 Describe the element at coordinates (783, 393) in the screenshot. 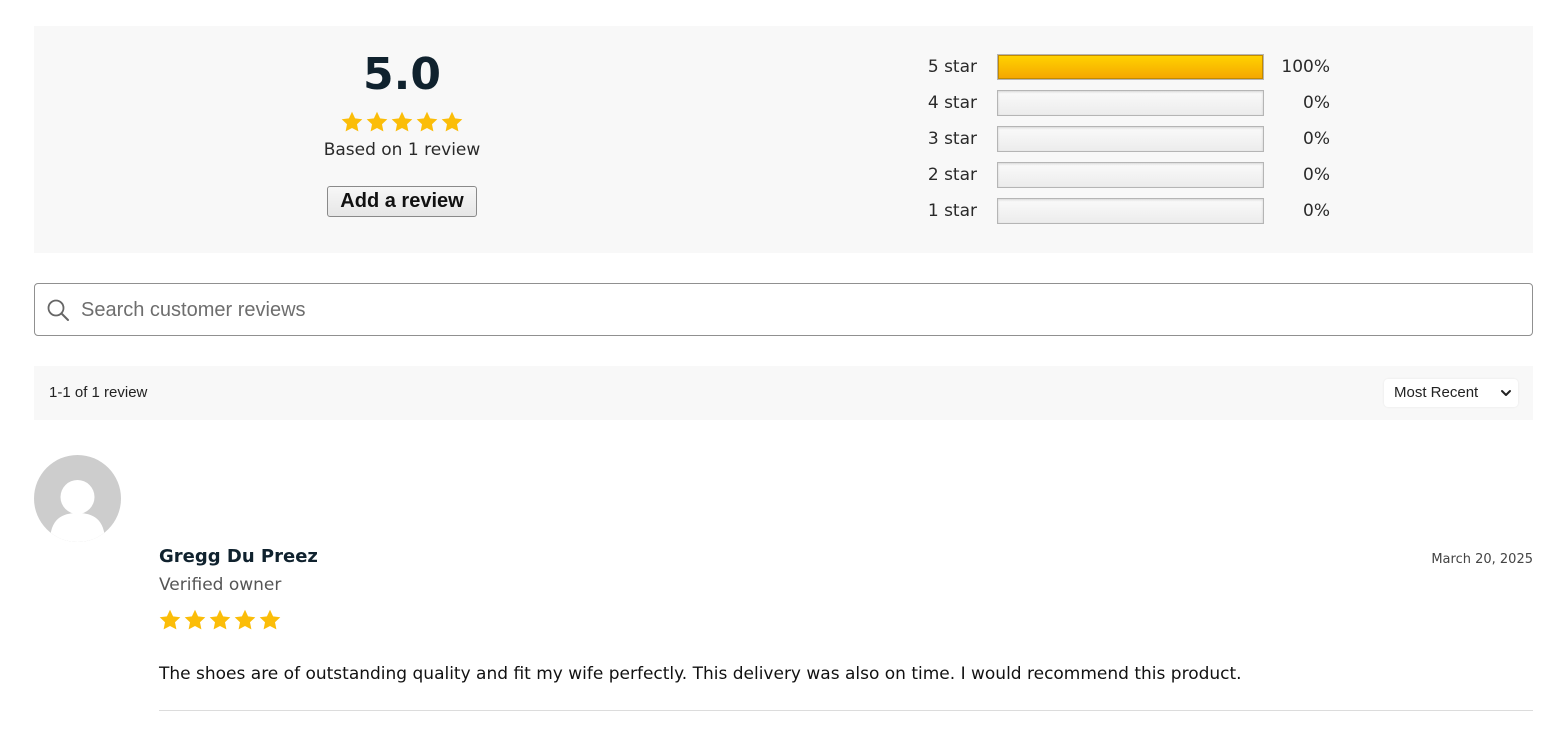

I see `reviews-toolbar: 1-1 of 1 review Most Recent` at that location.